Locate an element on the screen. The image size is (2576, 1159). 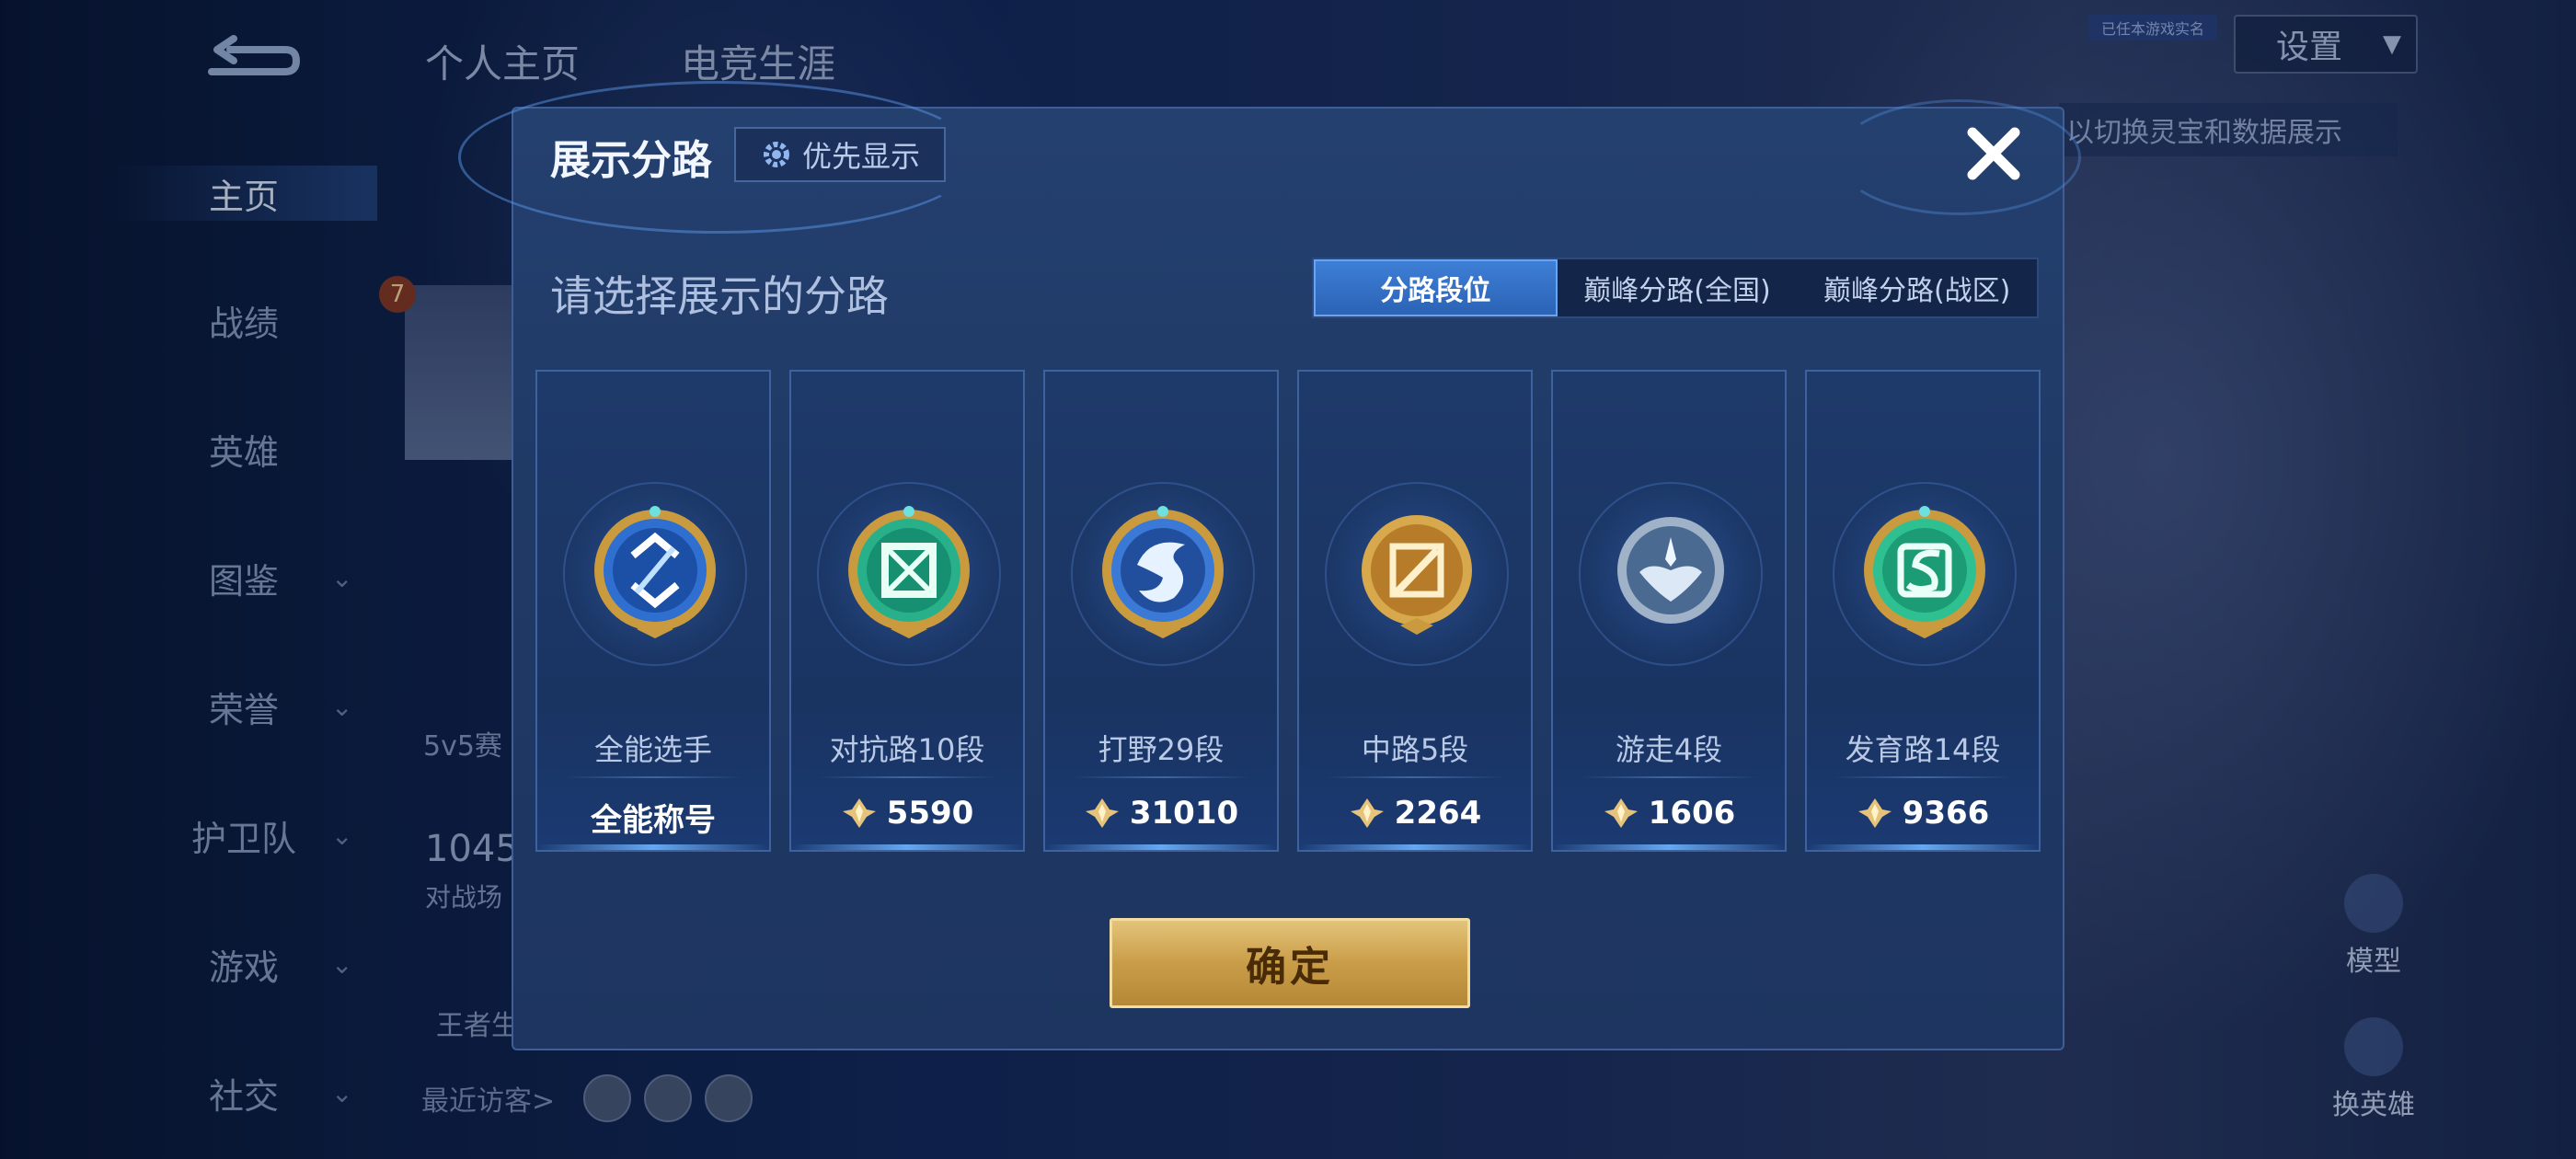
tab-peak-lane-region: 巅峰分路(战区) is located at coordinates (1917, 287).